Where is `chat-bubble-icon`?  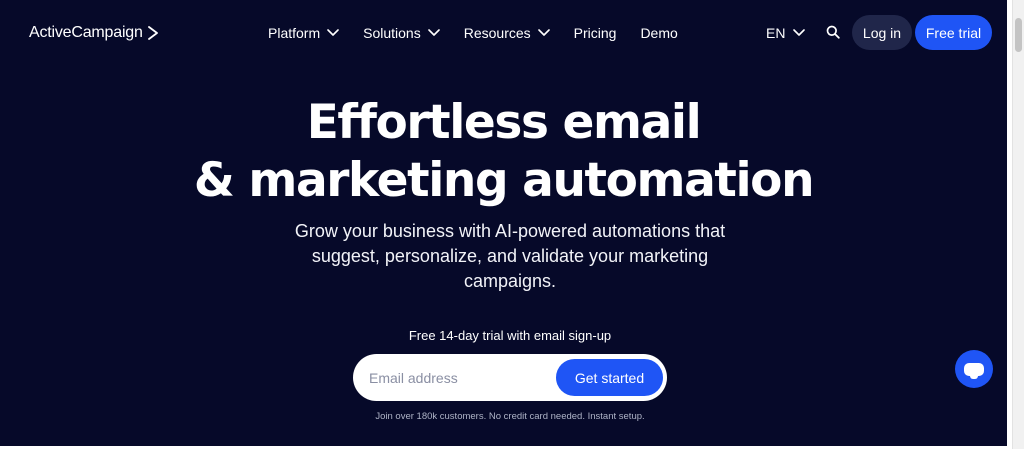
chat-bubble-icon is located at coordinates (974, 370).